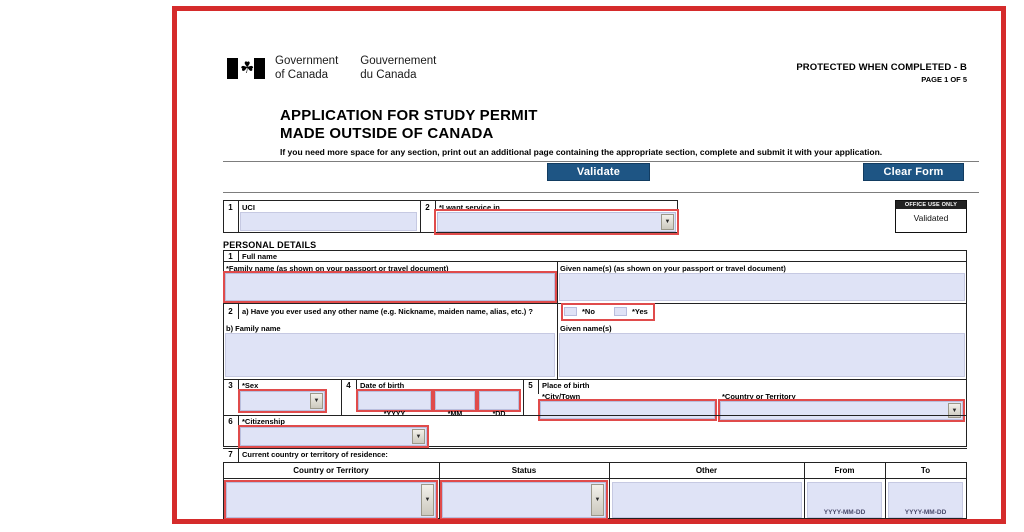 The width and height of the screenshot is (1024, 532). I want to click on dob-label: Date of birth, so click(382, 385).